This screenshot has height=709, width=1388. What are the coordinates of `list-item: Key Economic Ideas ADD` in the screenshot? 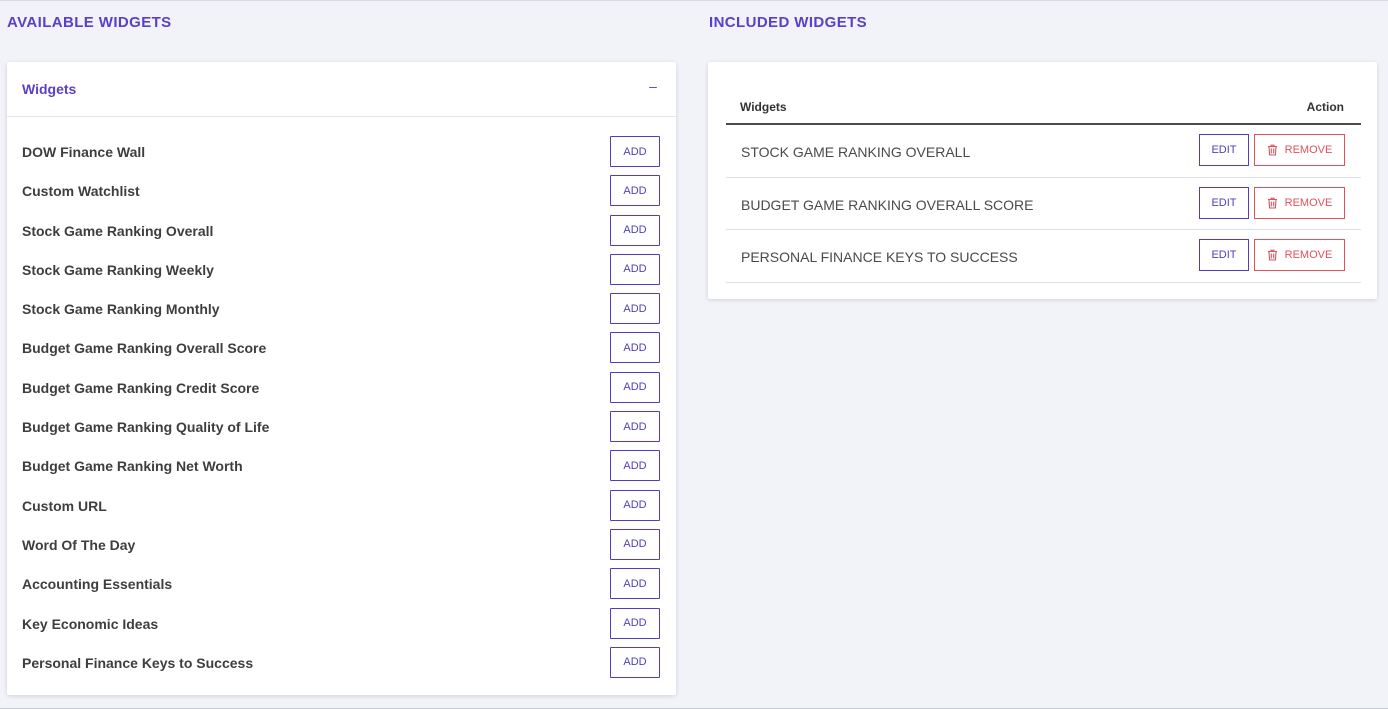 It's located at (341, 627).